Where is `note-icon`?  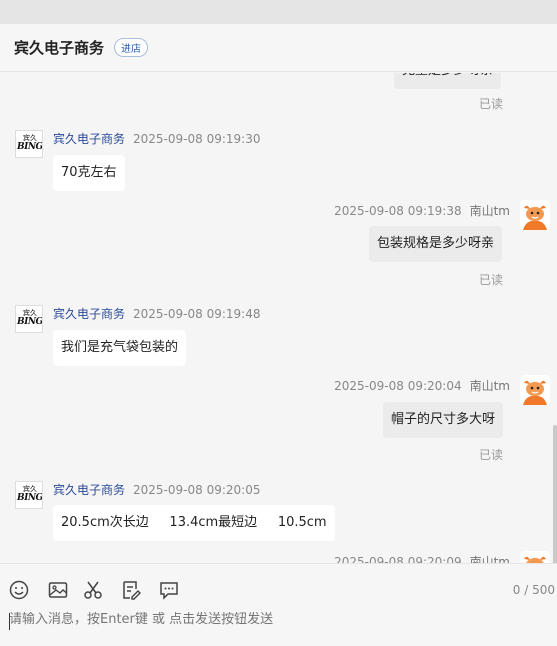
note-icon is located at coordinates (131, 590).